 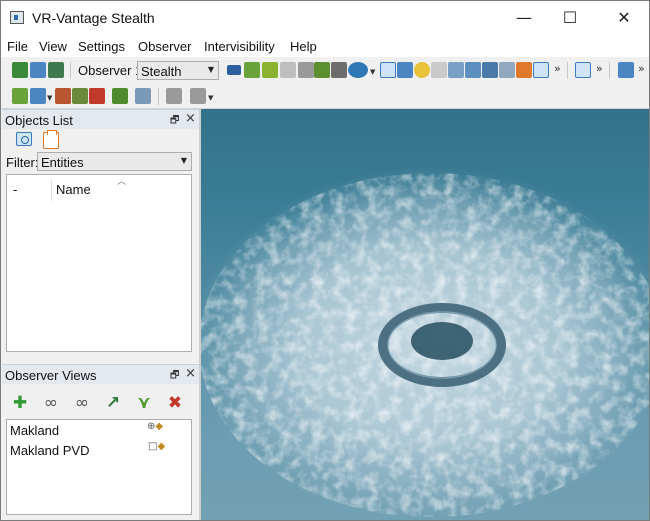 I want to click on export-icon, so click(x=143, y=96).